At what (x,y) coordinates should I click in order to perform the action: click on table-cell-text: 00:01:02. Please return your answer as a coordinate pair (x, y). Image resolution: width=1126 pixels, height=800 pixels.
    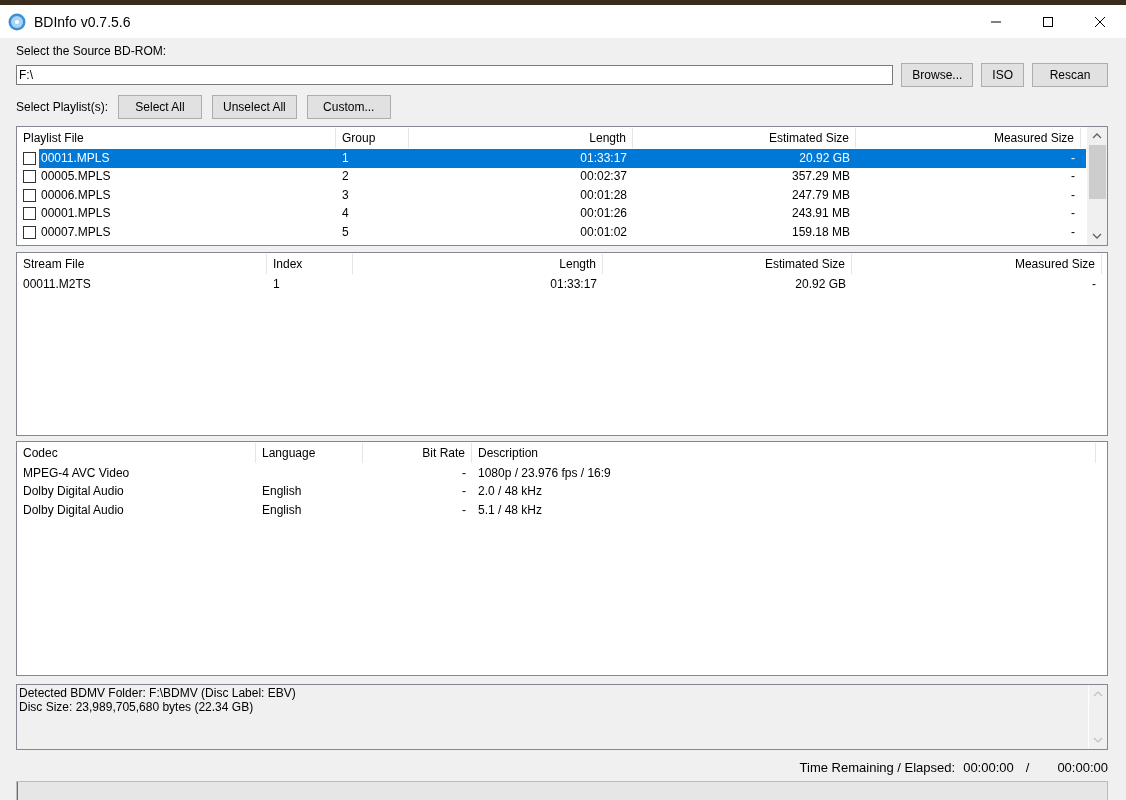
    Looking at the image, I should click on (603, 232).